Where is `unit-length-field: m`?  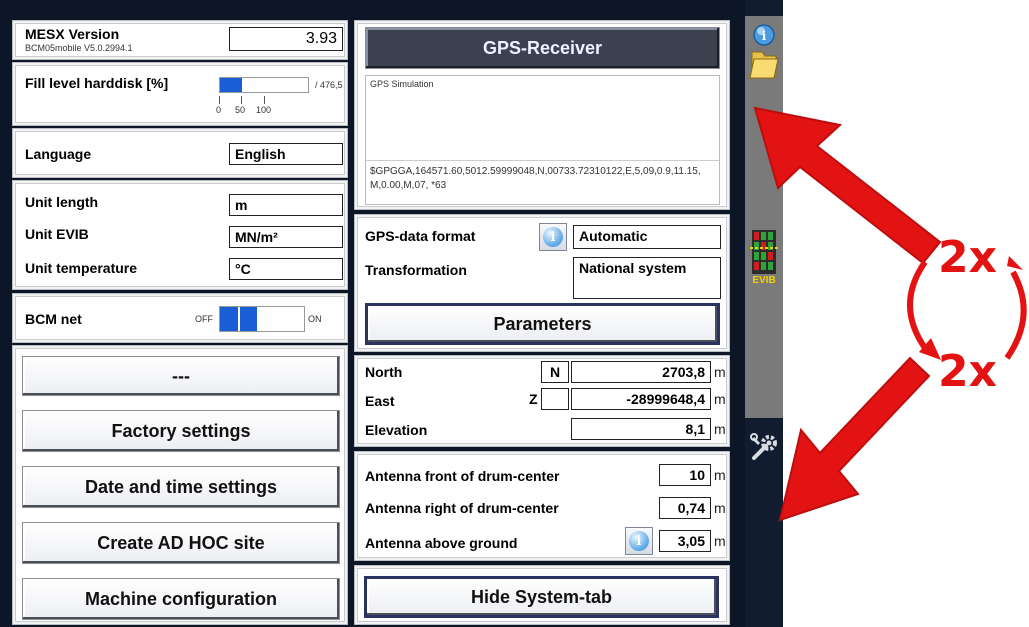
unit-length-field: m is located at coordinates (286, 205).